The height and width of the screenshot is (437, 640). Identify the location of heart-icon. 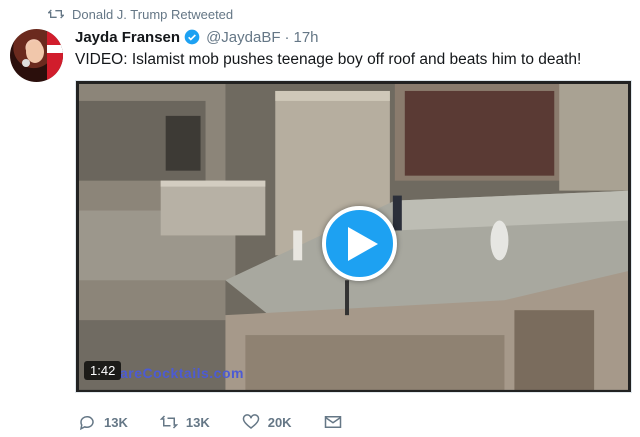
(250, 421).